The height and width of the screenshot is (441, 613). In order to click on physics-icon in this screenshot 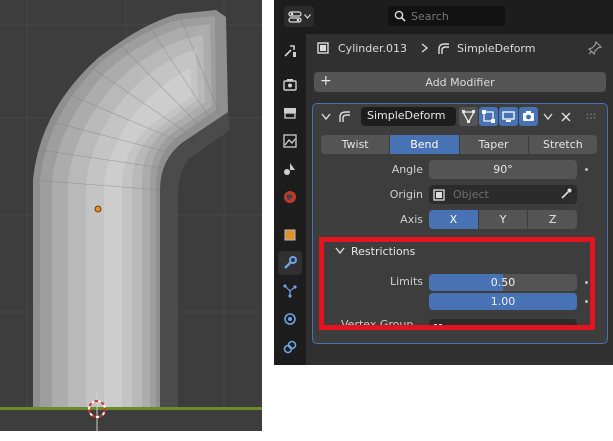, I will do `click(290, 319)`.